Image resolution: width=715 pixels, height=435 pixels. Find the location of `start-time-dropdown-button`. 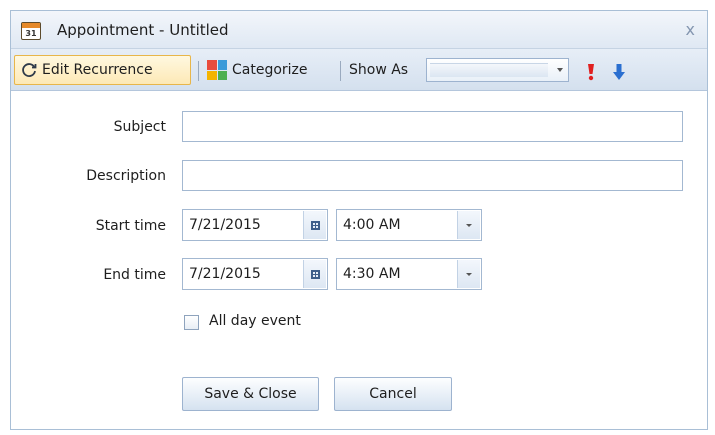

start-time-dropdown-button is located at coordinates (468, 225).